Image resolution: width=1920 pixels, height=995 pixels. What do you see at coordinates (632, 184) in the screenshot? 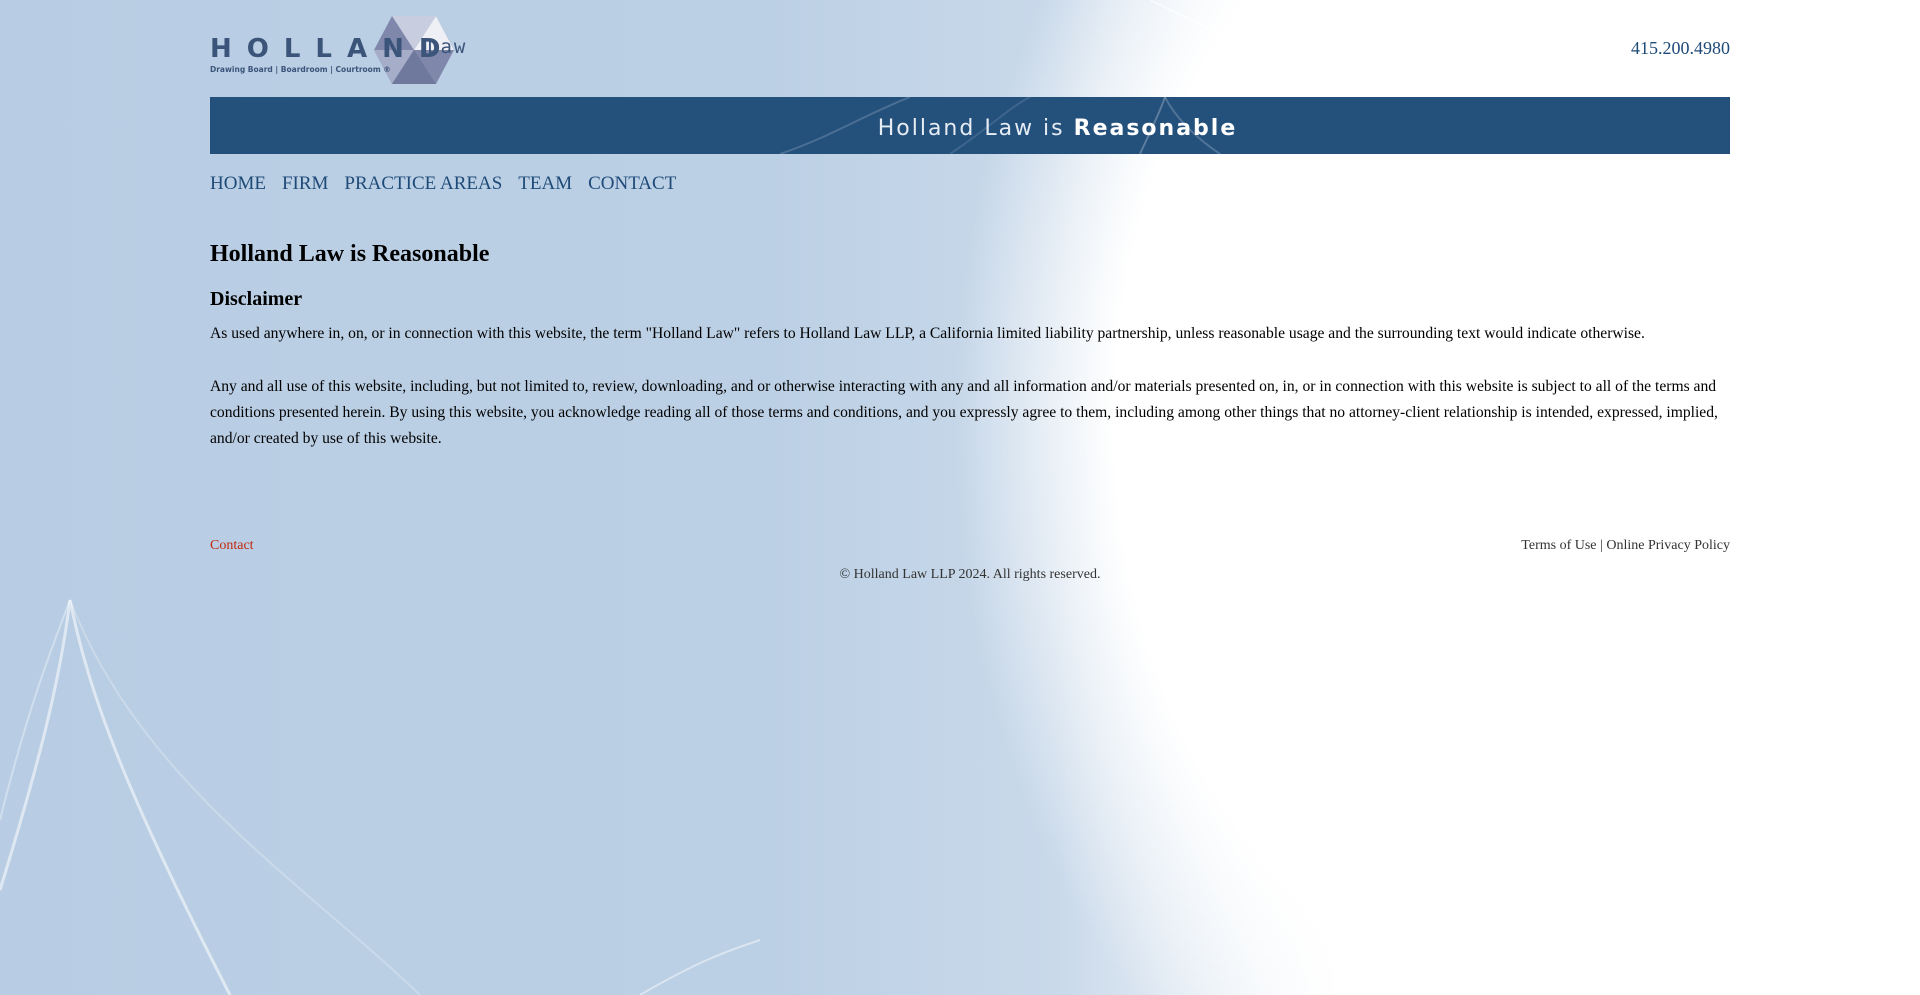
I see `nav-contact: CONTACT` at bounding box center [632, 184].